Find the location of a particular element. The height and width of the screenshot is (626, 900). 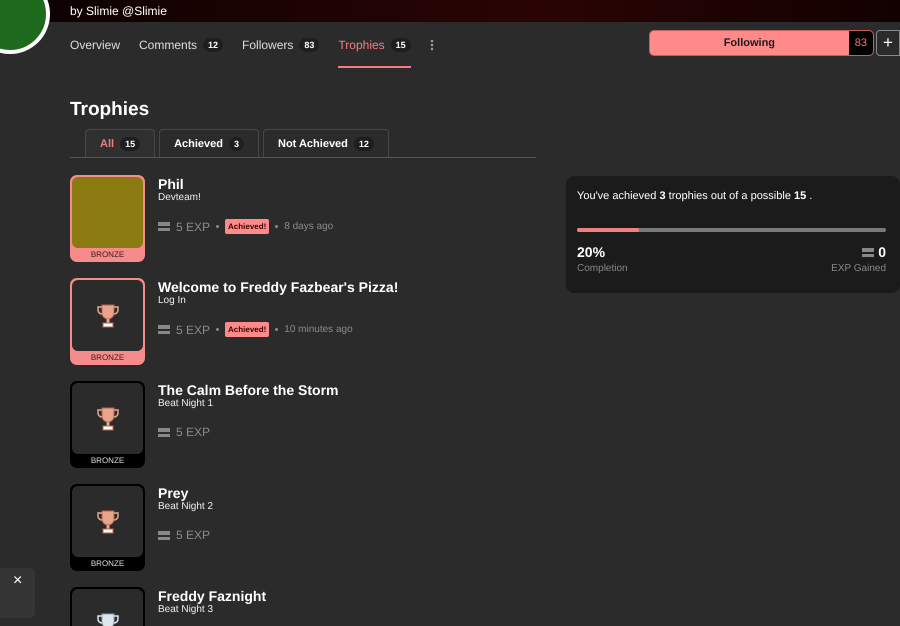

profile-tab: Overview is located at coordinates (95, 45).